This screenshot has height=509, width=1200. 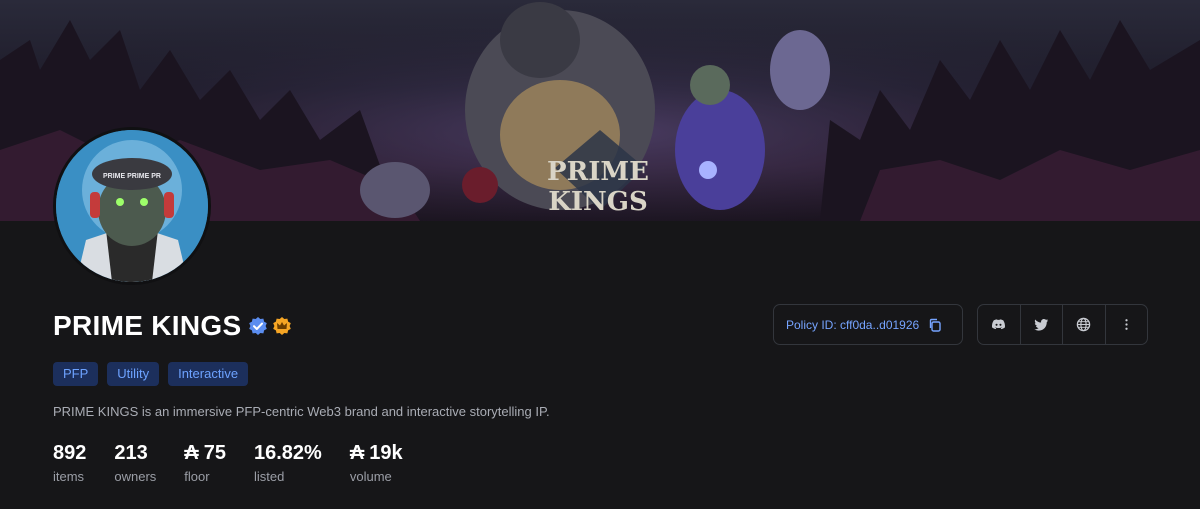 I want to click on stat-floor-value: 75, so click(x=214, y=453).